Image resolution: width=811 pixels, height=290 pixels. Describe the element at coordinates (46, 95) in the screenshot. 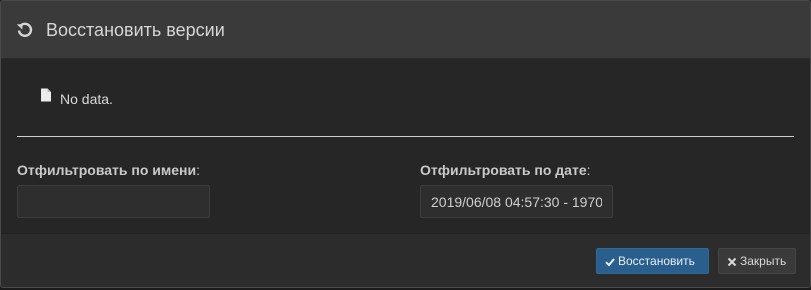

I see `file-icon` at that location.